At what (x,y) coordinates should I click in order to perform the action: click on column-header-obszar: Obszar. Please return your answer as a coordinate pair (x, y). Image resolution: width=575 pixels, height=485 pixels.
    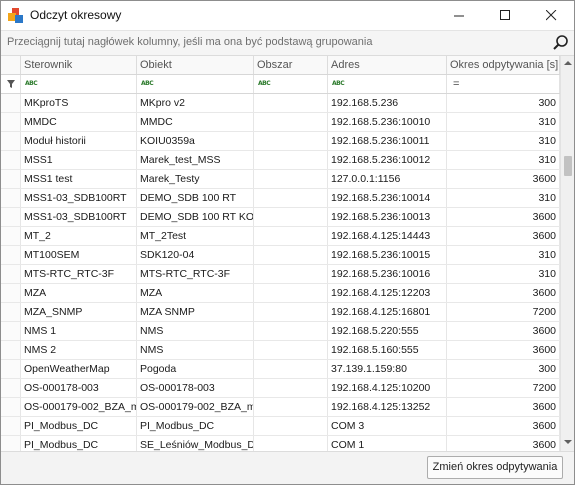
    Looking at the image, I should click on (291, 65).